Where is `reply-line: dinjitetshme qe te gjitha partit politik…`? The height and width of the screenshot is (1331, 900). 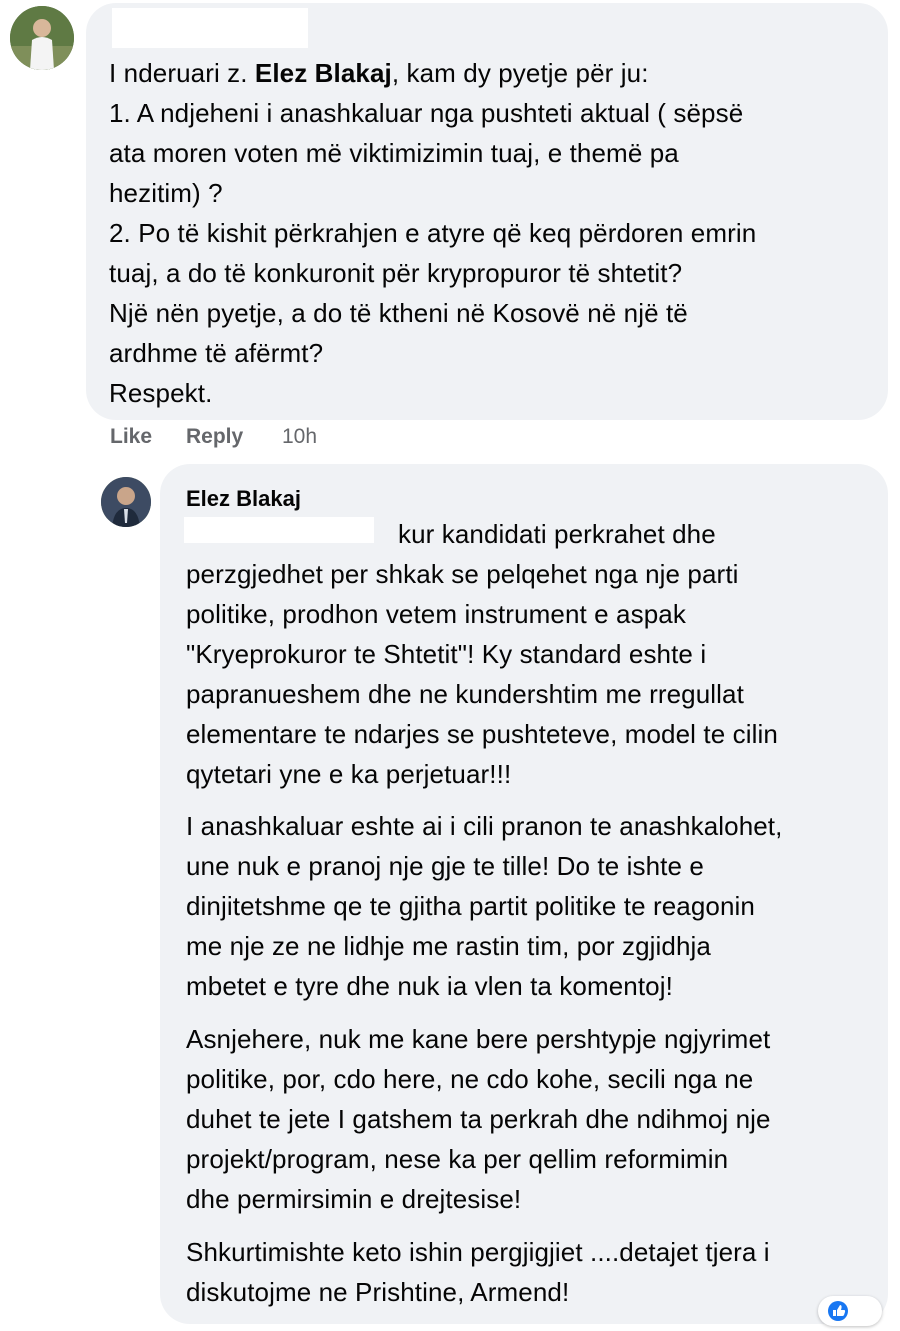
reply-line: dinjitetshme qe te gjitha partit politik… is located at coordinates (470, 906).